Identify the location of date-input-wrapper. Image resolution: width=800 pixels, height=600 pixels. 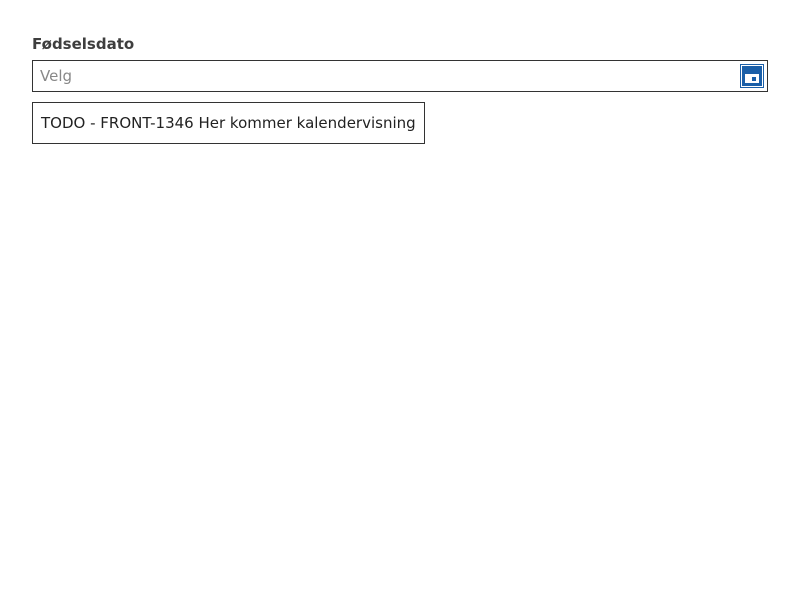
(400, 76).